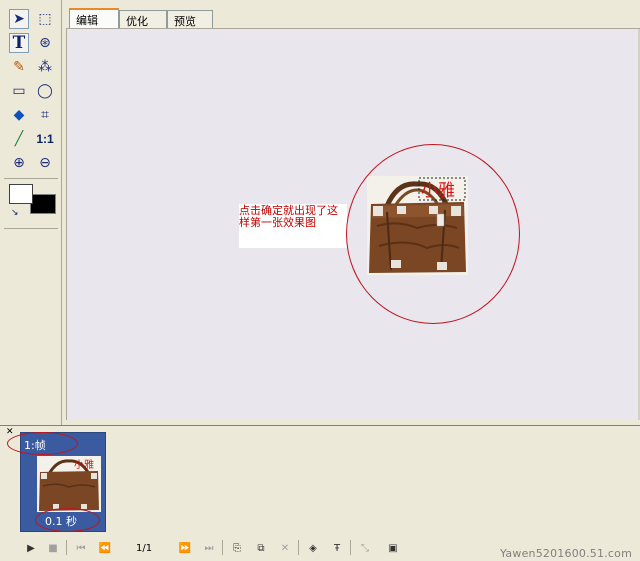 Image resolution: width=640 pixels, height=561 pixels. I want to click on duplicate-frame-icon: ⧉, so click(261, 548).